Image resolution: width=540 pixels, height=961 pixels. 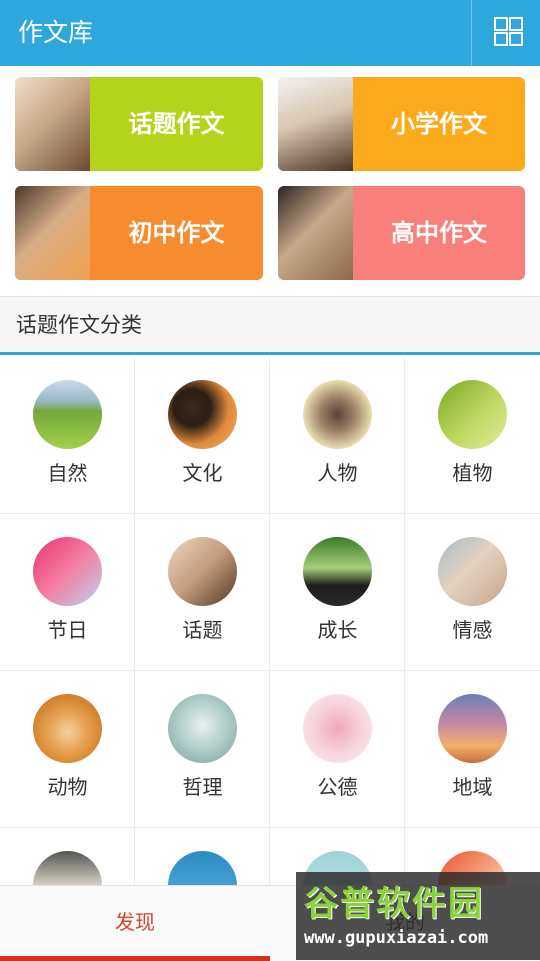 I want to click on page-title: 作文库, so click(x=56, y=32).